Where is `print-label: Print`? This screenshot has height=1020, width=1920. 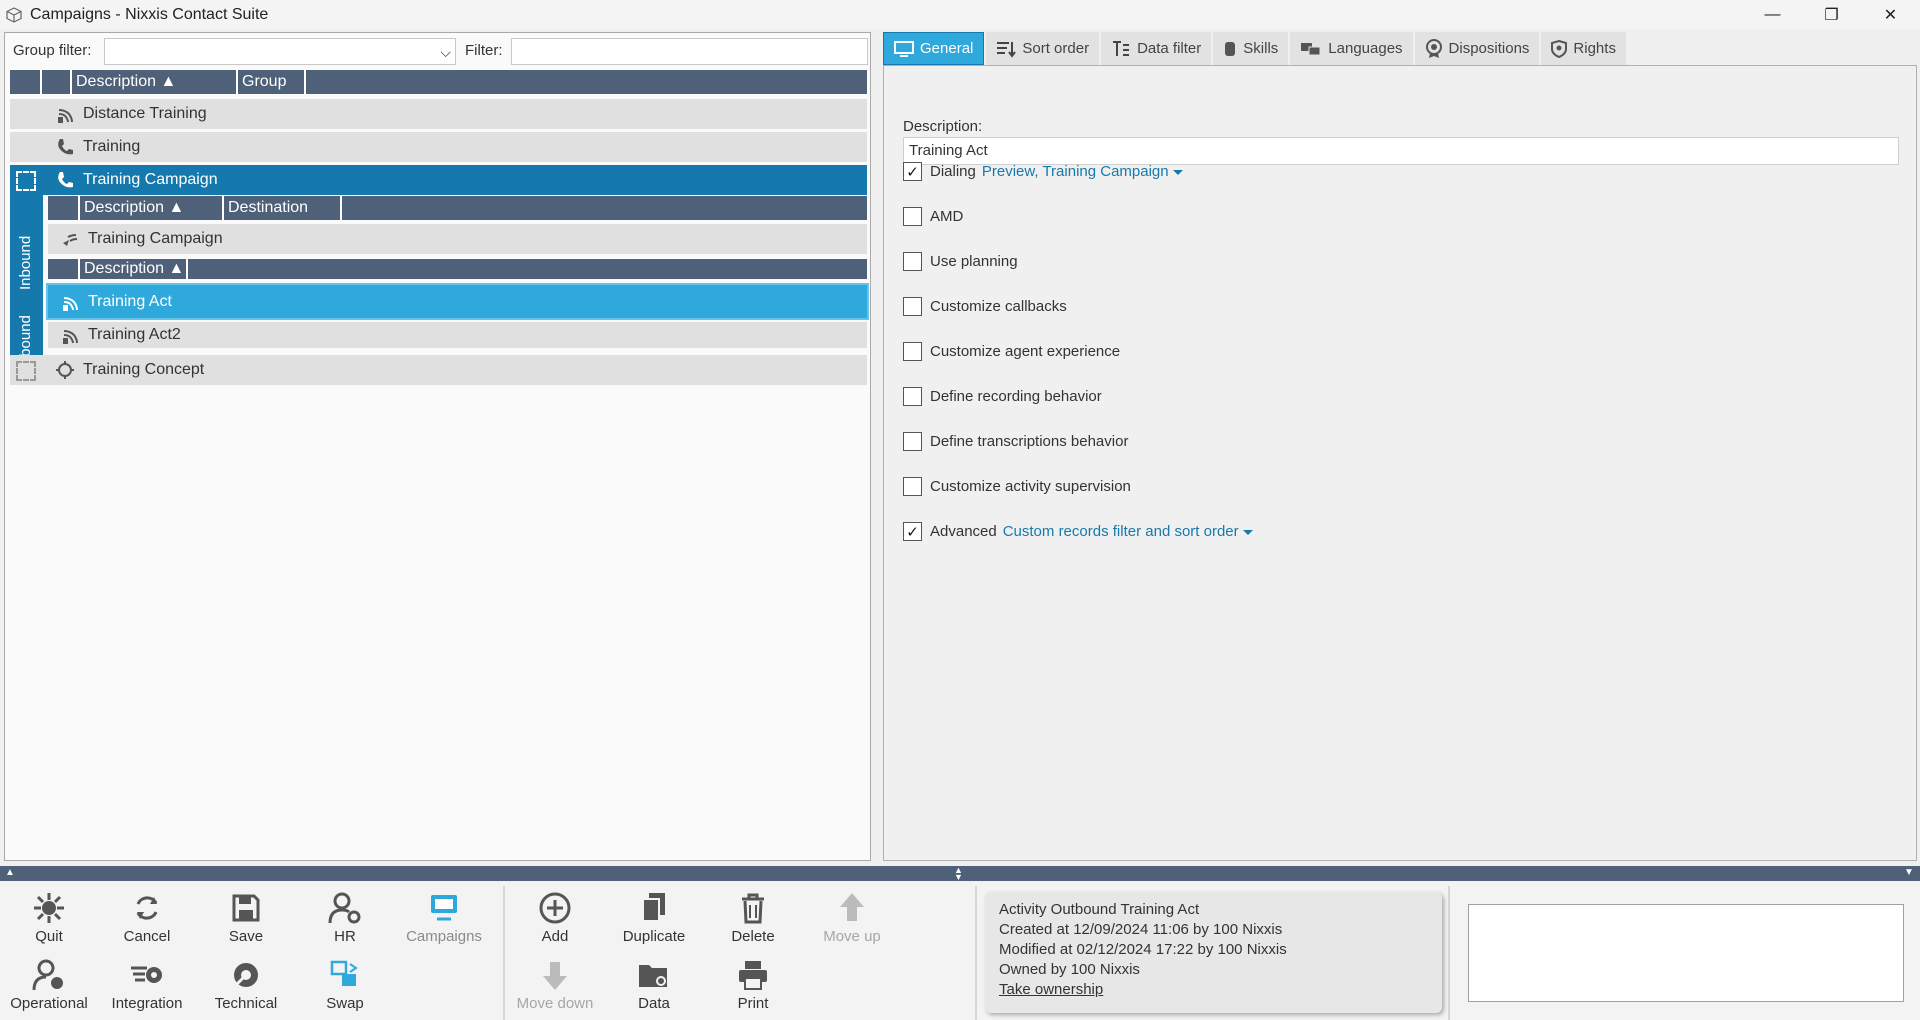
print-label: Print is located at coordinates (753, 1003).